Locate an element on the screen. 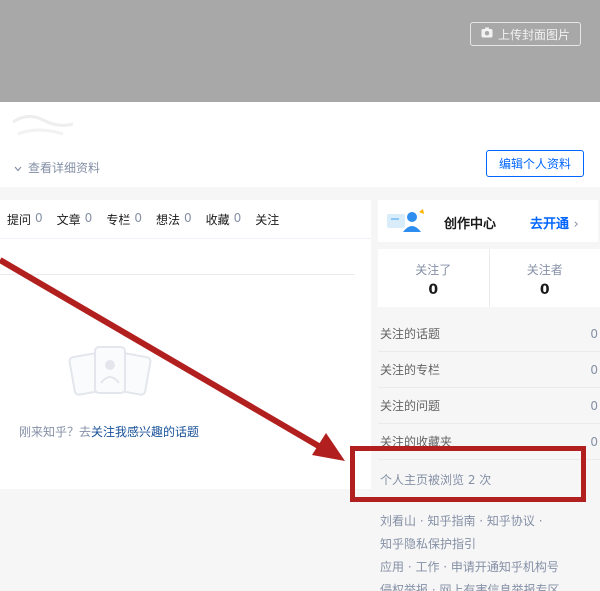  list-item: 关注的话题 0 is located at coordinates (489, 334).